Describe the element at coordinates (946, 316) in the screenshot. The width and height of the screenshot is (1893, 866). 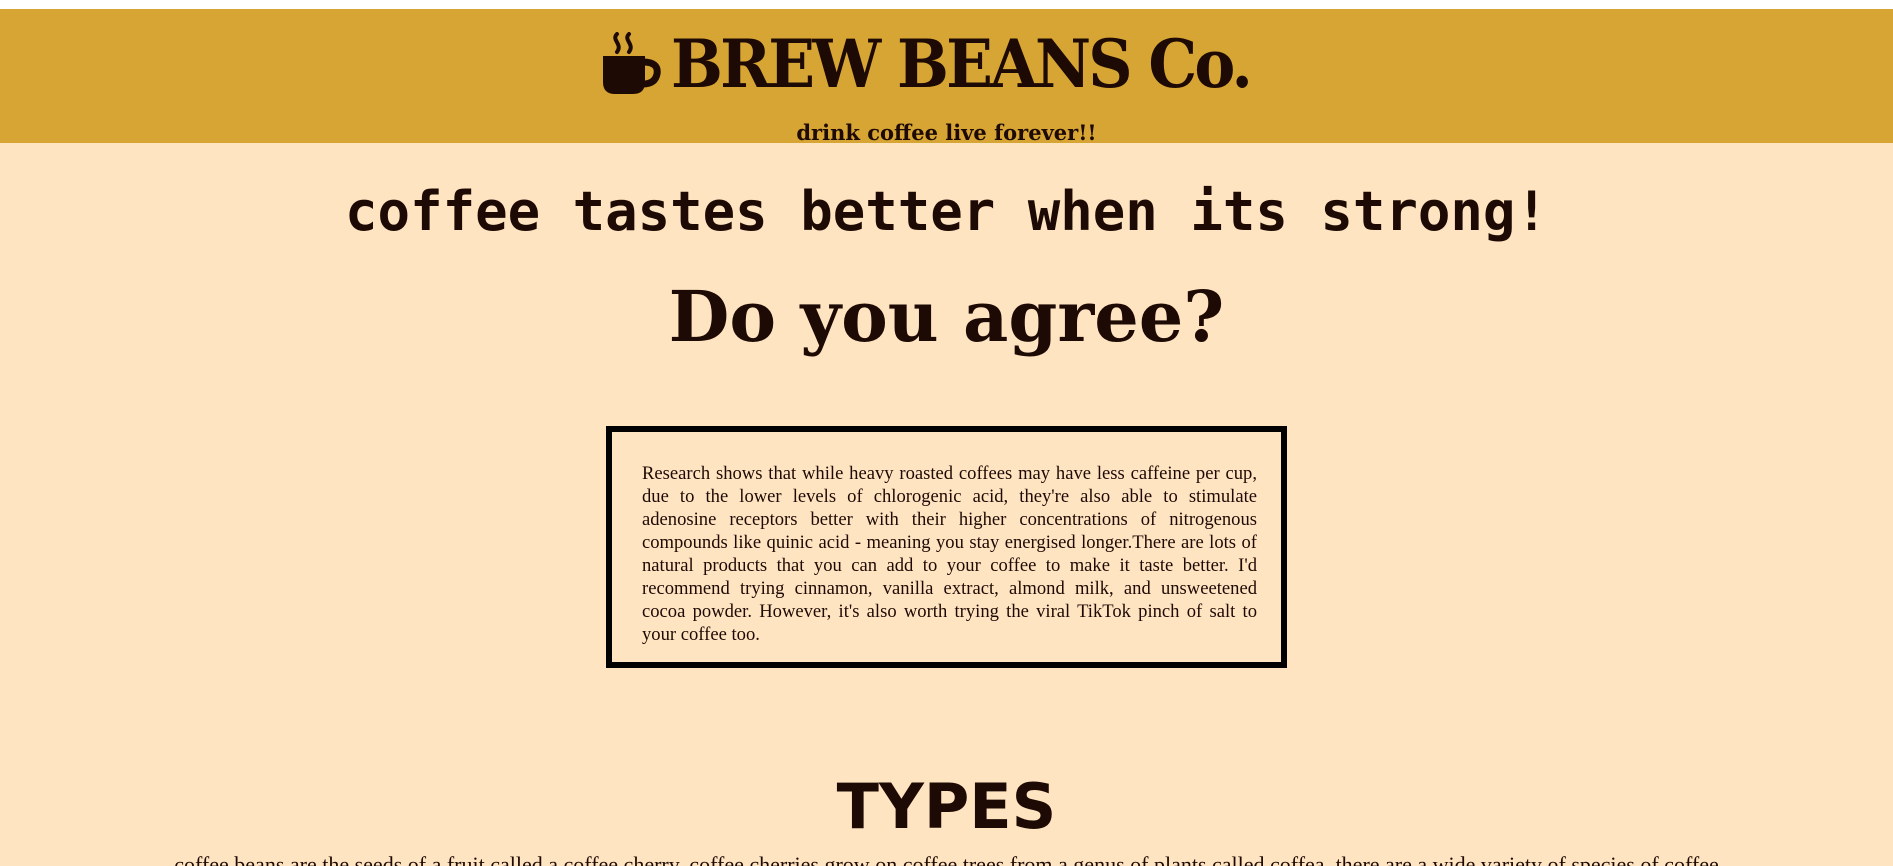
I see `question-heading: Do you agree?` at that location.